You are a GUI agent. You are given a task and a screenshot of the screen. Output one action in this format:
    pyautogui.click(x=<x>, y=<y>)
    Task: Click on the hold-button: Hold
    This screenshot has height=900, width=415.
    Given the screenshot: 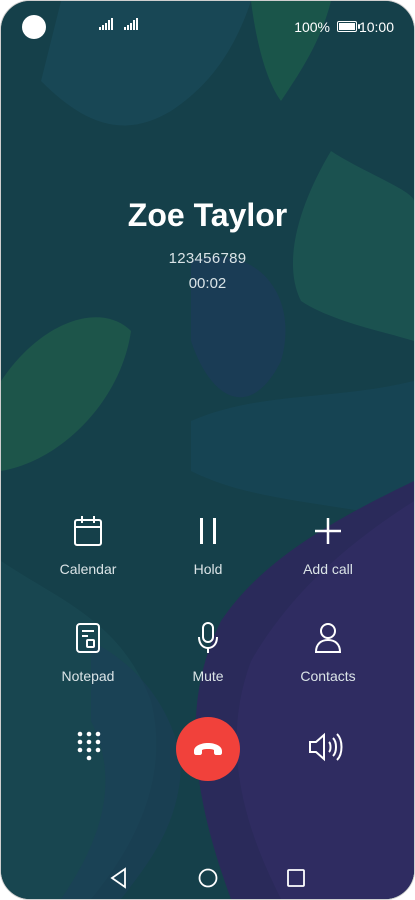 What is the action you would take?
    pyautogui.click(x=208, y=545)
    